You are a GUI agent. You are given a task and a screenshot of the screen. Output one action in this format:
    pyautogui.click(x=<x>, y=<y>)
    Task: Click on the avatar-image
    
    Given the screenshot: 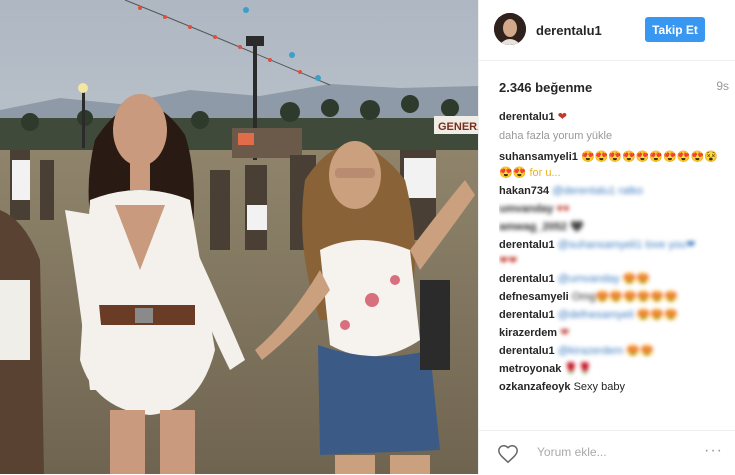 What is the action you would take?
    pyautogui.click(x=510, y=29)
    